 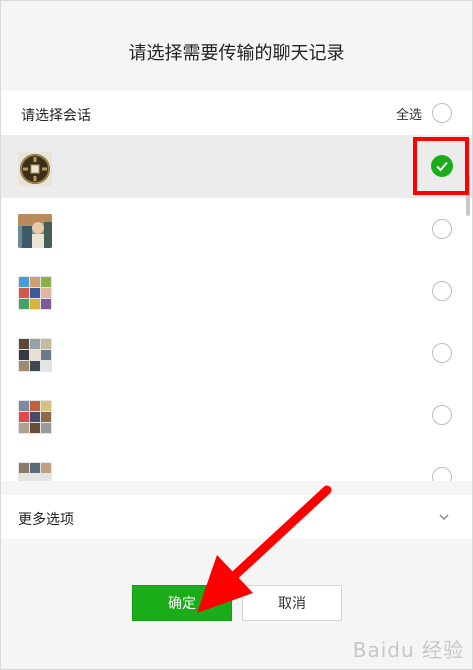 What do you see at coordinates (56, 116) in the screenshot?
I see `select-conversation-label: 请选择会话` at bounding box center [56, 116].